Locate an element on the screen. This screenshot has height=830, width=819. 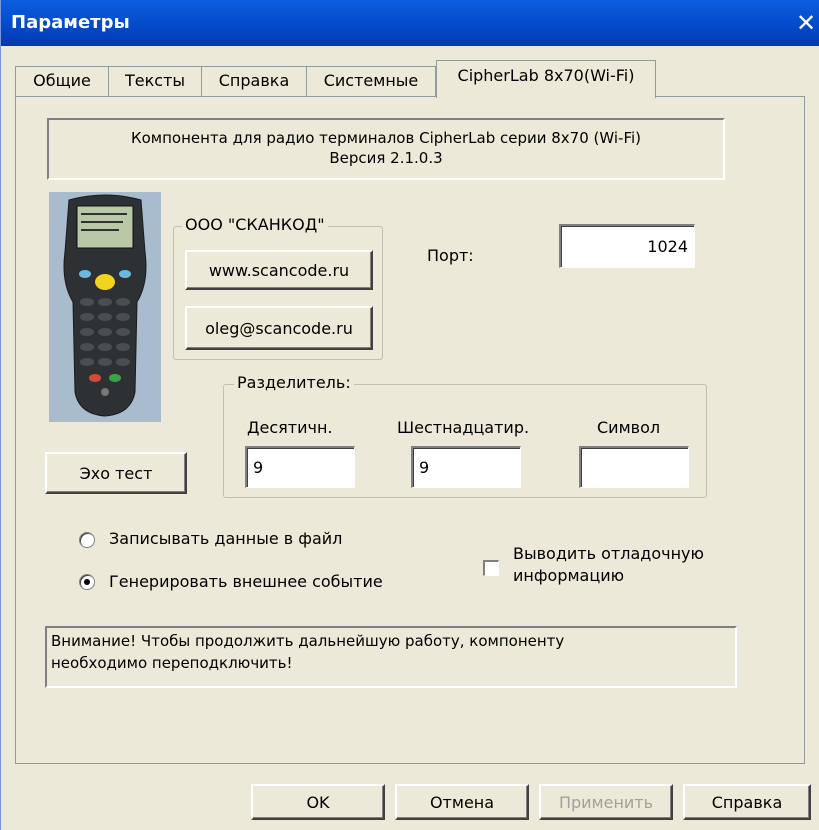
email-button: oleg@scancode.ru is located at coordinates (279, 328).